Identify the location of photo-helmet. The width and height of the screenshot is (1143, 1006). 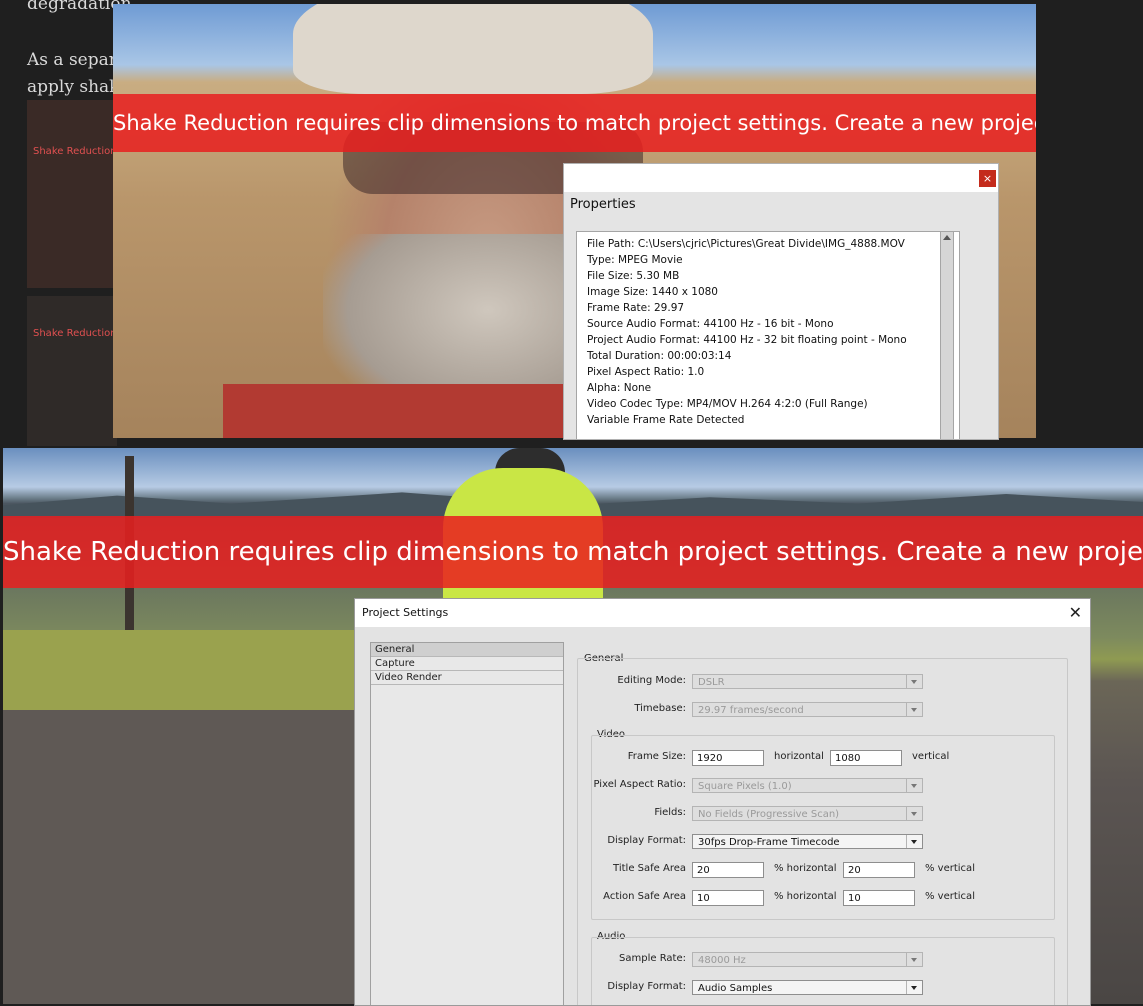
(473, 49).